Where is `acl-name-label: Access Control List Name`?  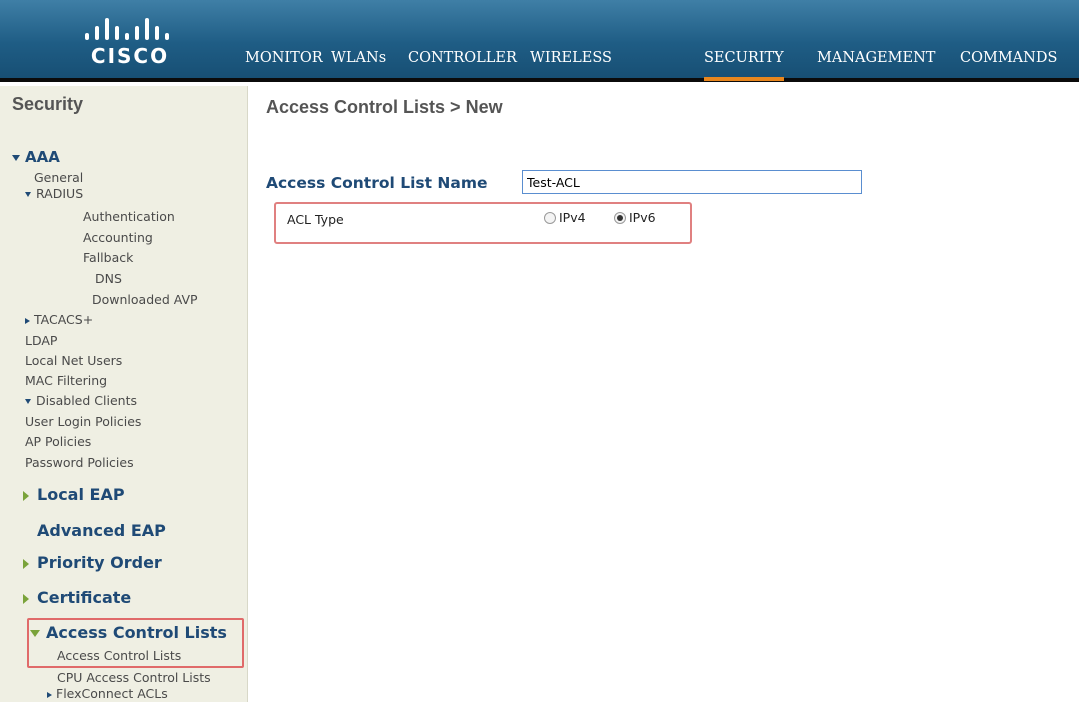
acl-name-label: Access Control List Name is located at coordinates (377, 183).